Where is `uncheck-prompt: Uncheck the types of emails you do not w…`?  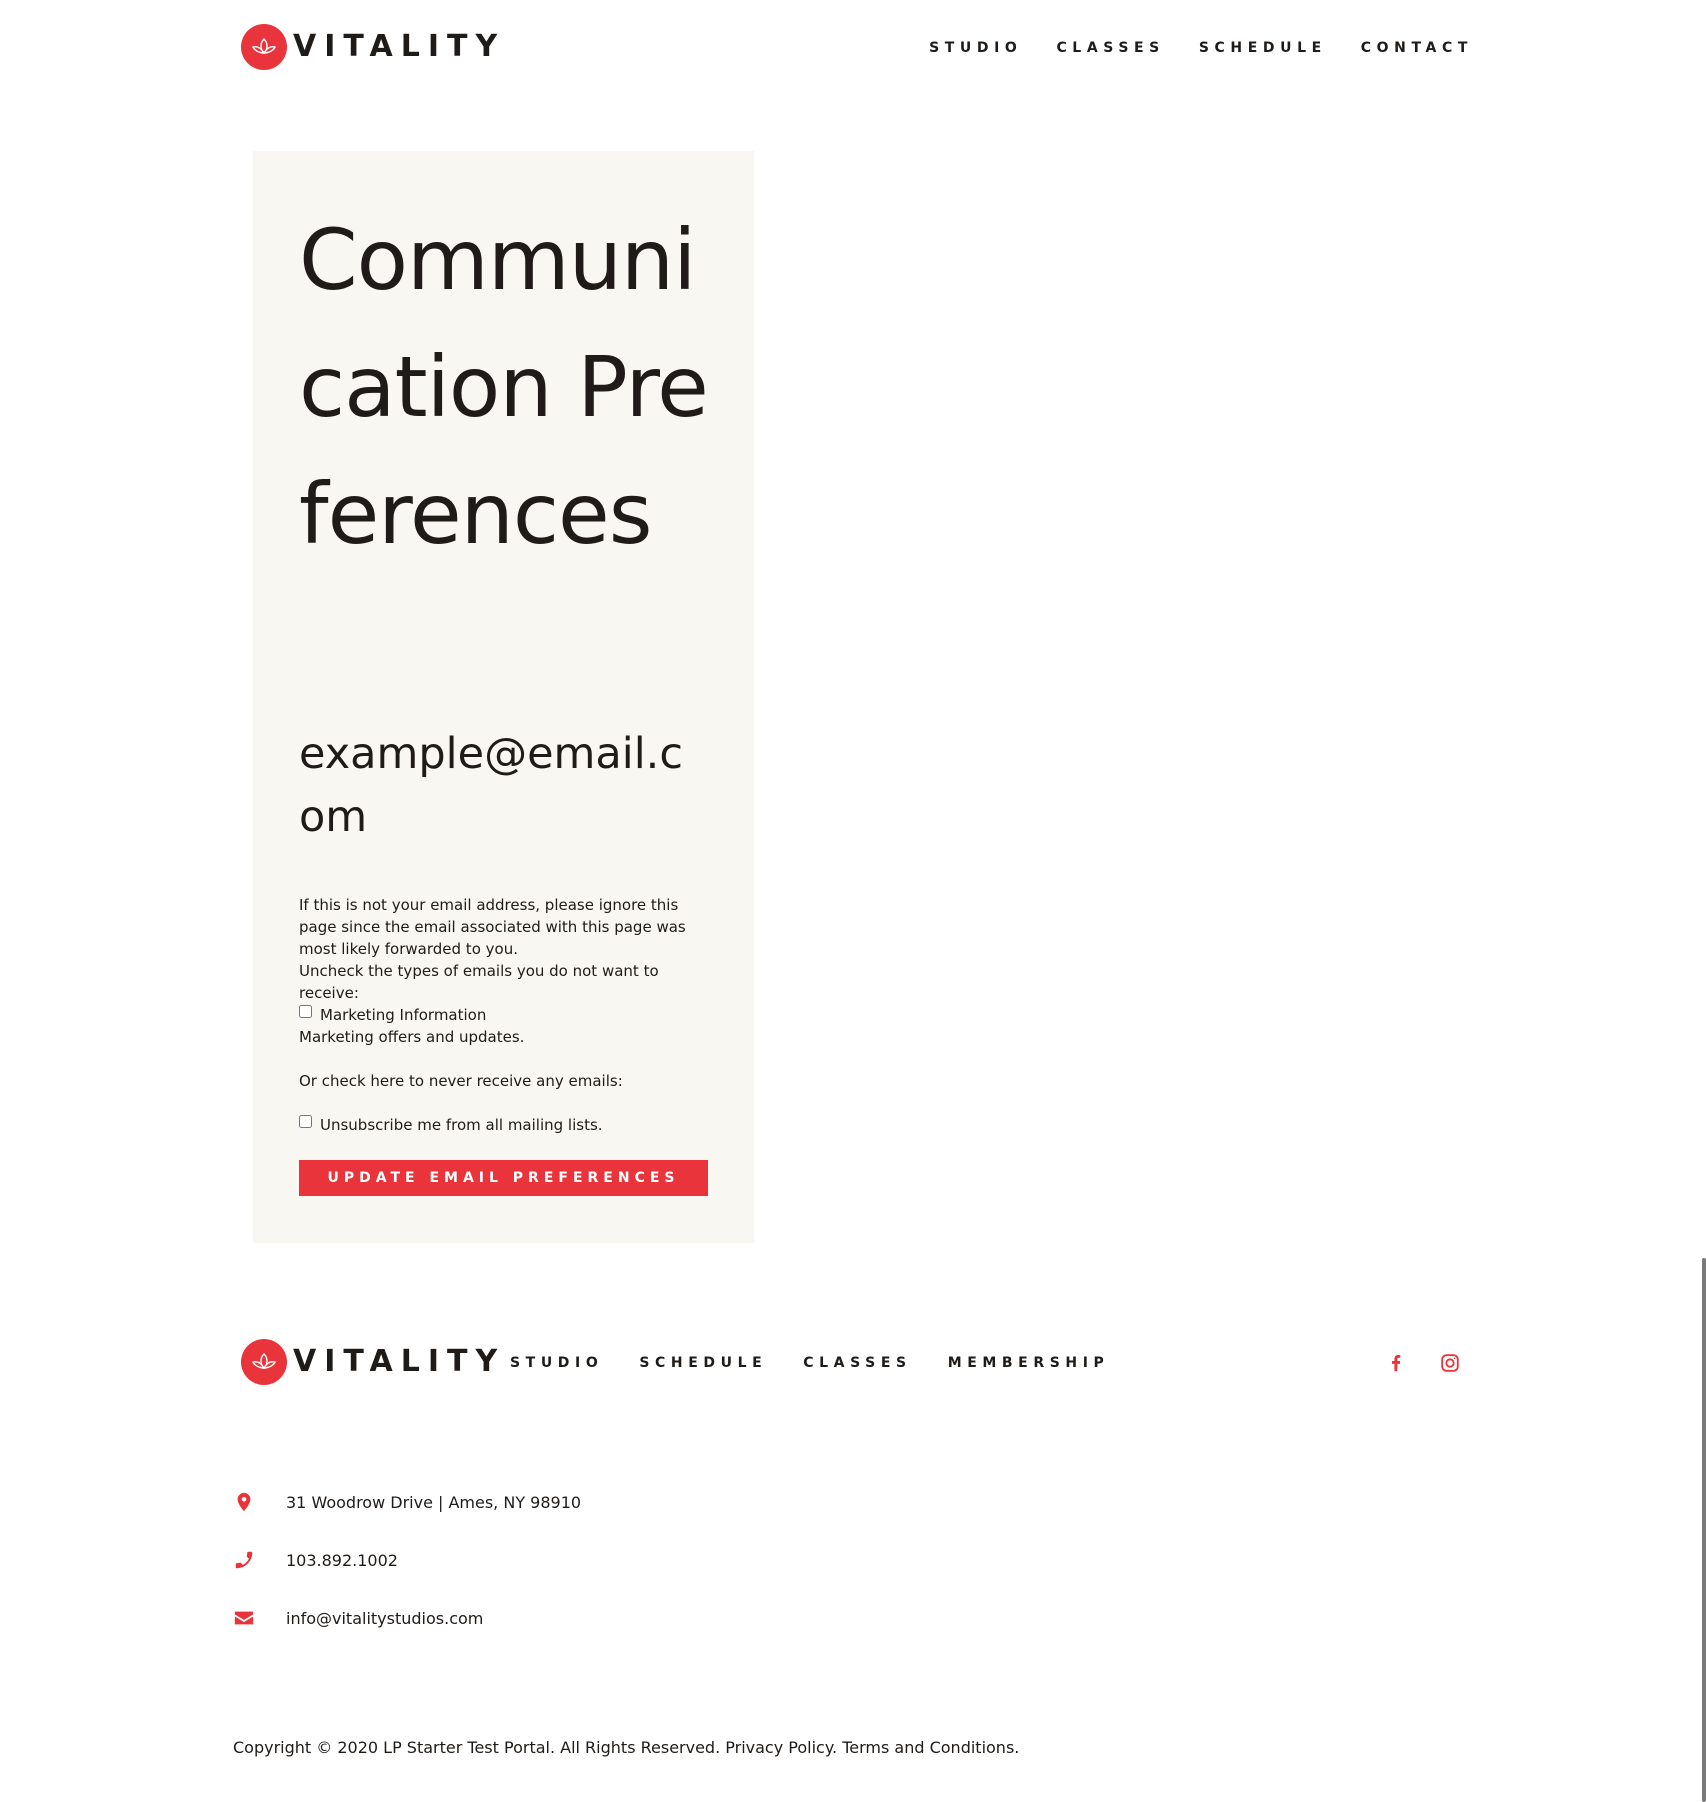 uncheck-prompt: Uncheck the types of emails you do not w… is located at coordinates (479, 982).